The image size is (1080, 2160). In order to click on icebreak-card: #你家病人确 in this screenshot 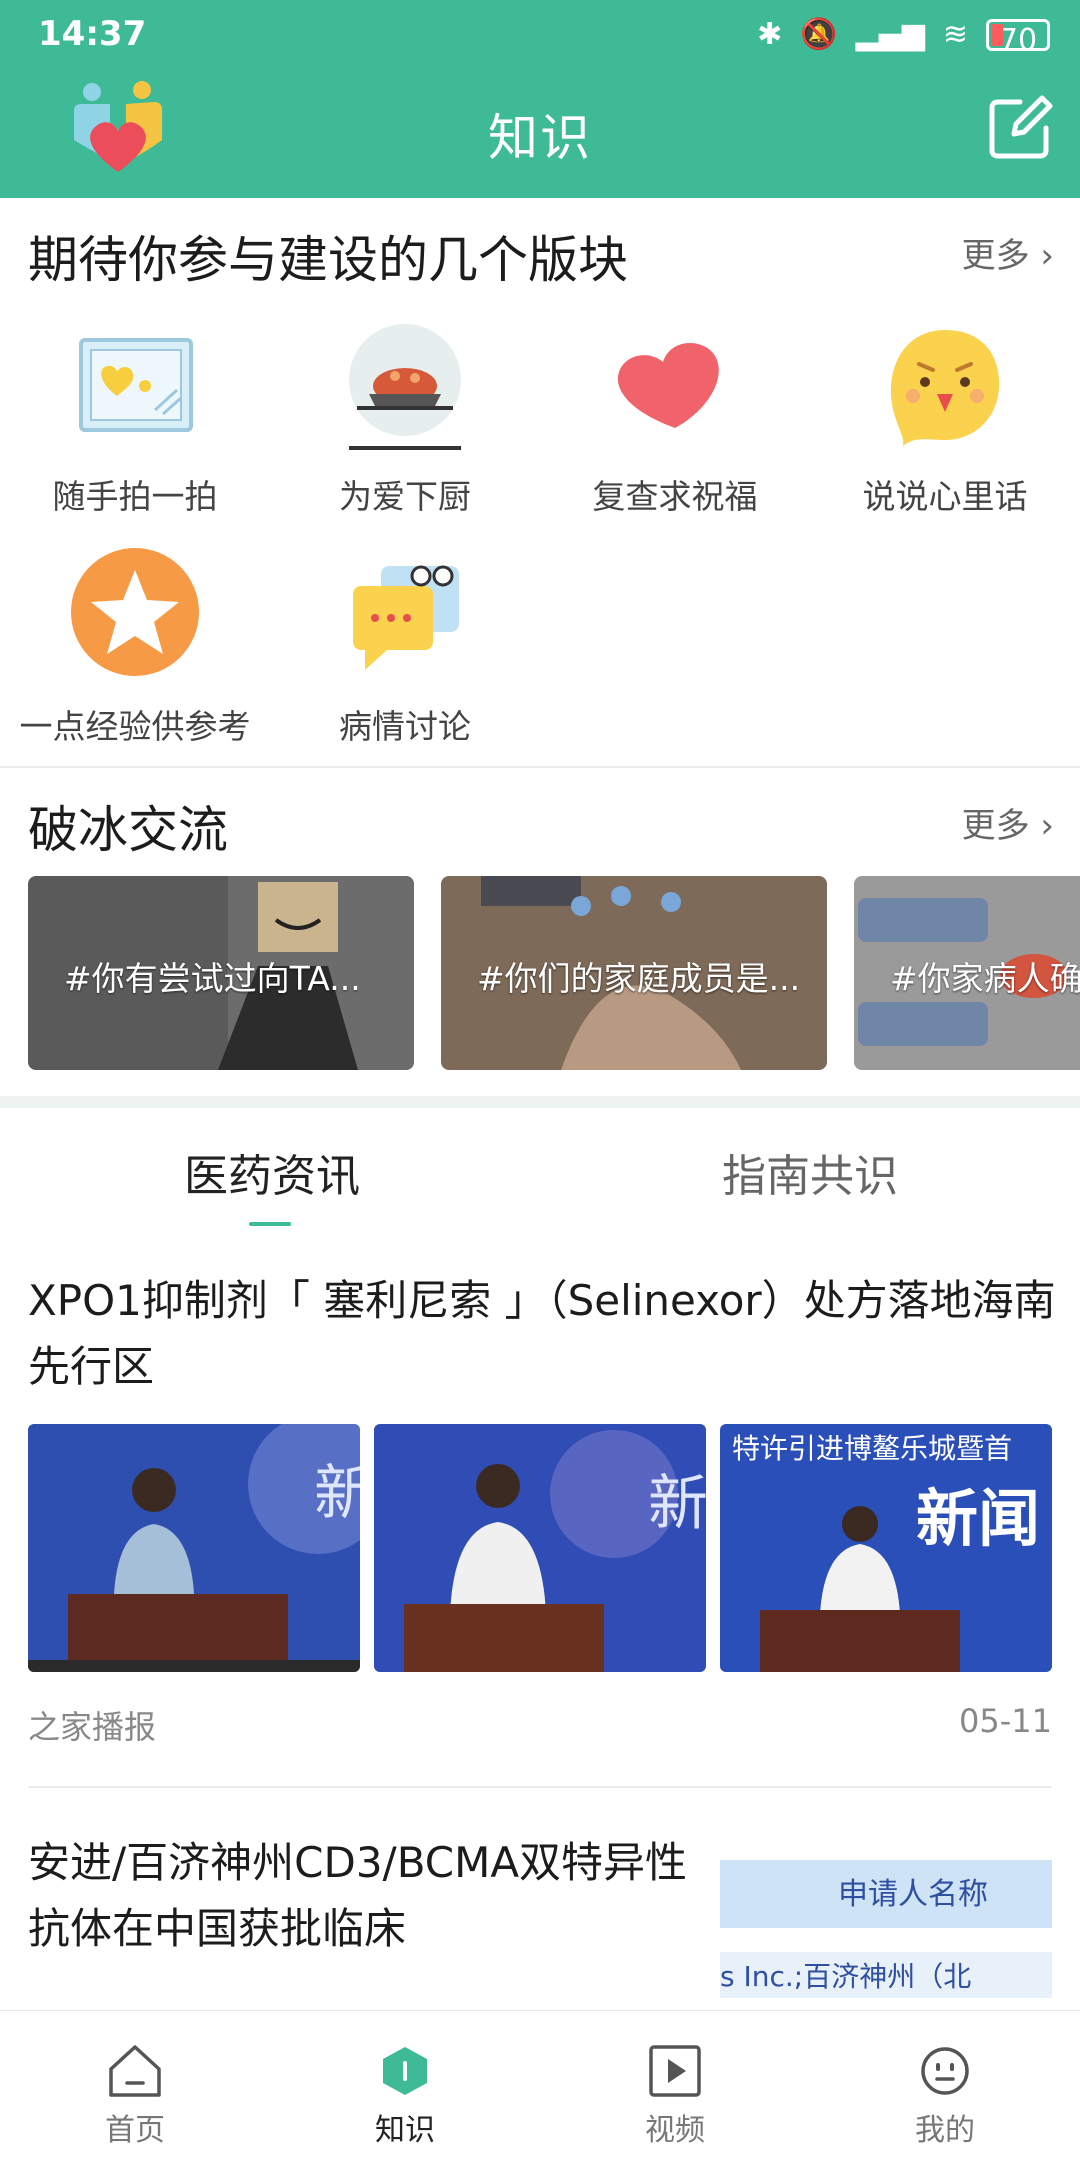, I will do `click(967, 973)`.